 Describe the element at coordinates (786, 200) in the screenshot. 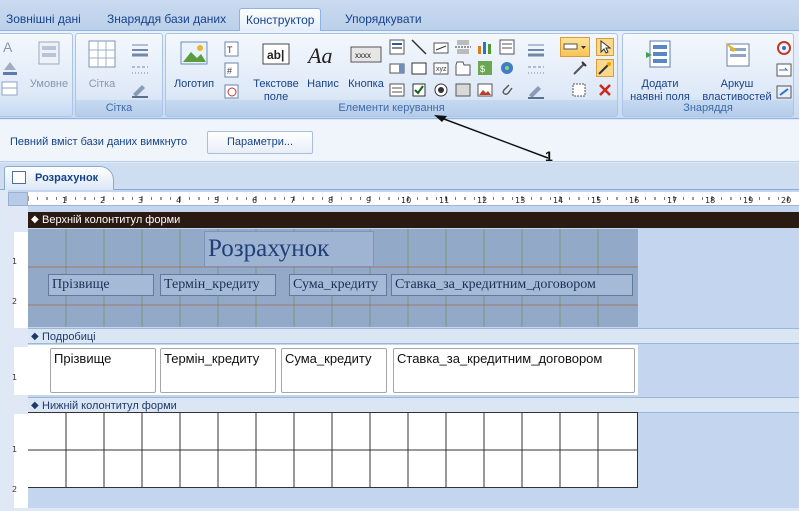

I see `ruler-number: 20` at that location.